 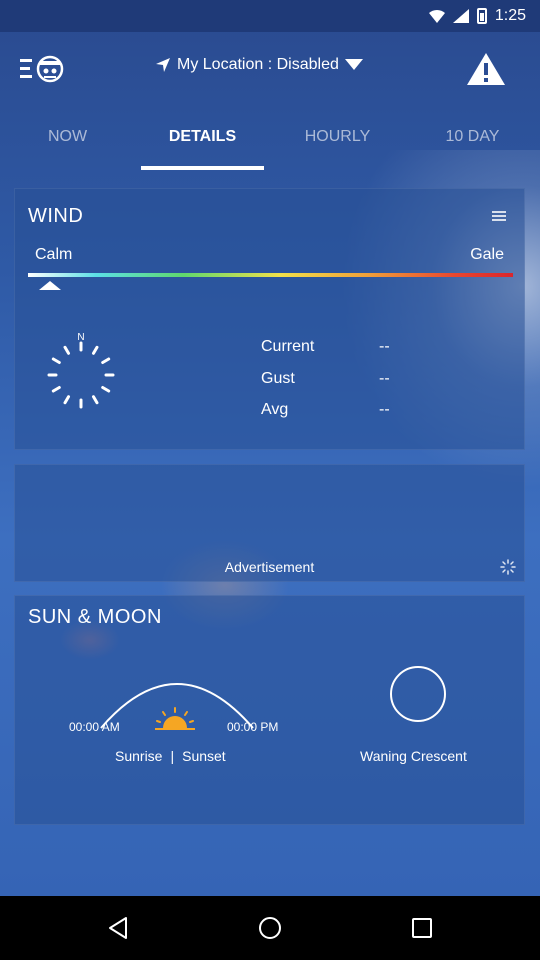 I want to click on system-nav-bar, so click(x=270, y=928).